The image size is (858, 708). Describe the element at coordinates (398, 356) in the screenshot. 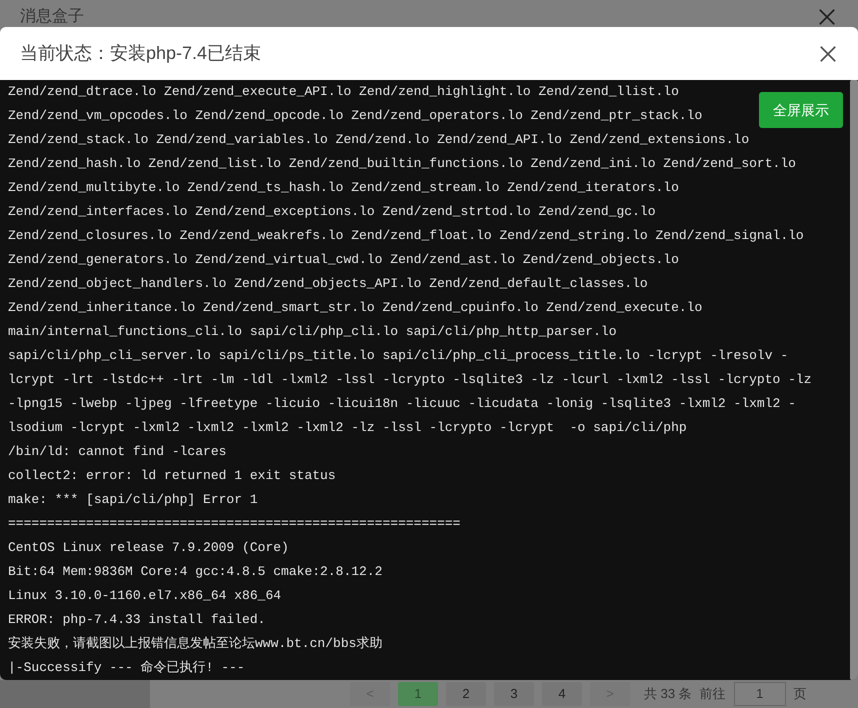

I see `log-line: sapi/cli/php_cli_server.lo sapi/cli/ps_title.lo sapi/cli/php_cli_process_title.lo -lcrypt -lresolv -` at that location.